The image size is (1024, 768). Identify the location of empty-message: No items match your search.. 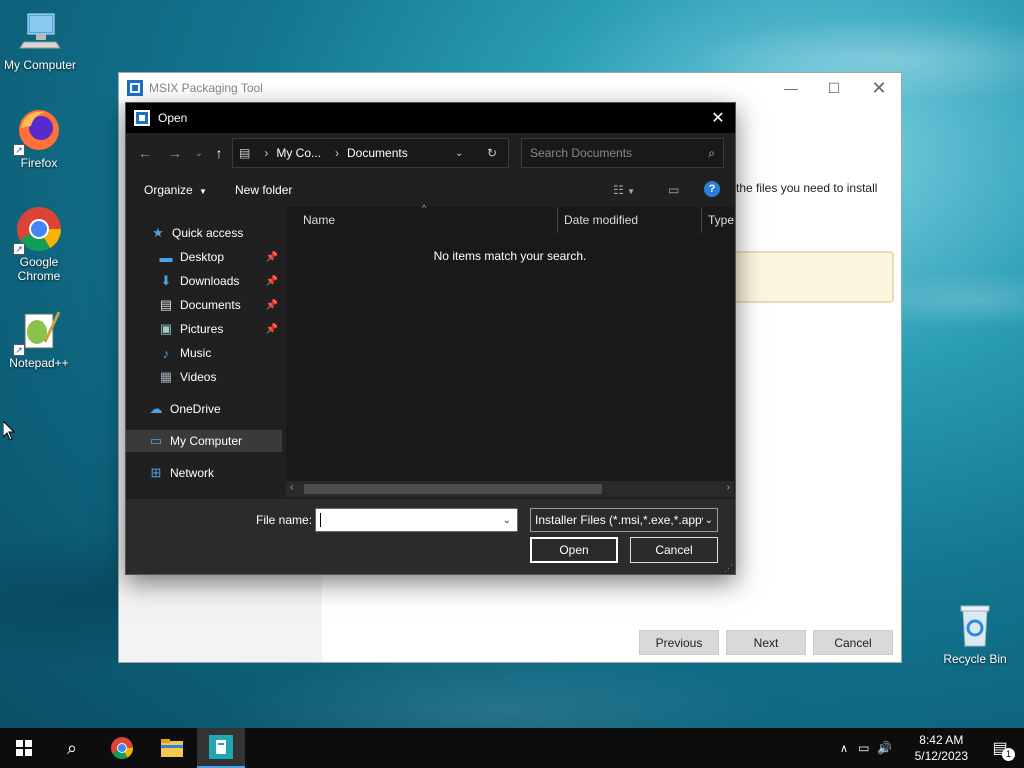
(510, 256).